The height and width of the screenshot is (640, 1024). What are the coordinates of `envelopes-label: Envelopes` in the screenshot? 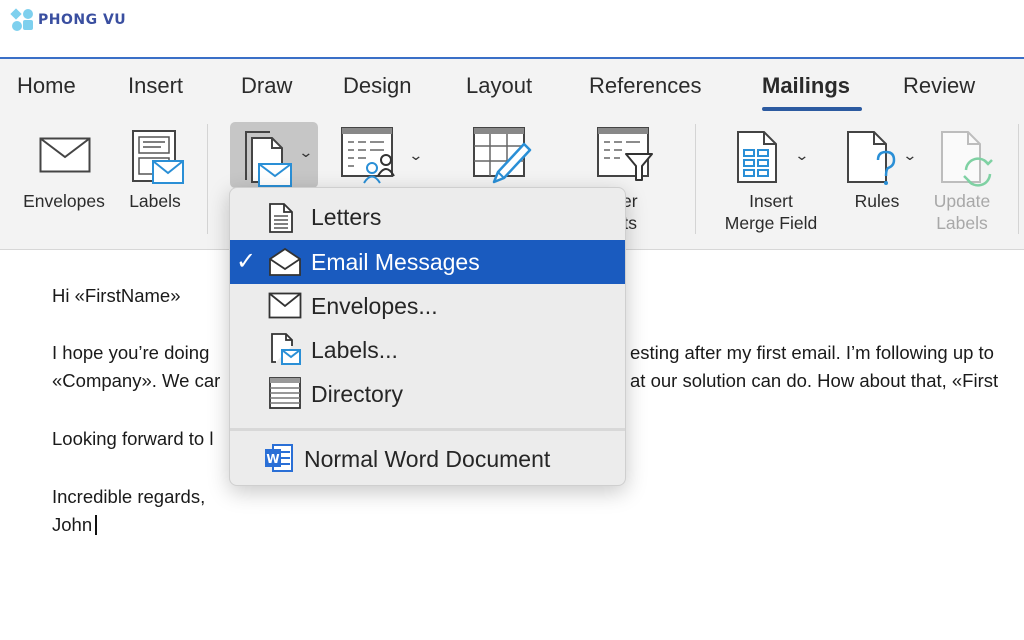 It's located at (64, 201).